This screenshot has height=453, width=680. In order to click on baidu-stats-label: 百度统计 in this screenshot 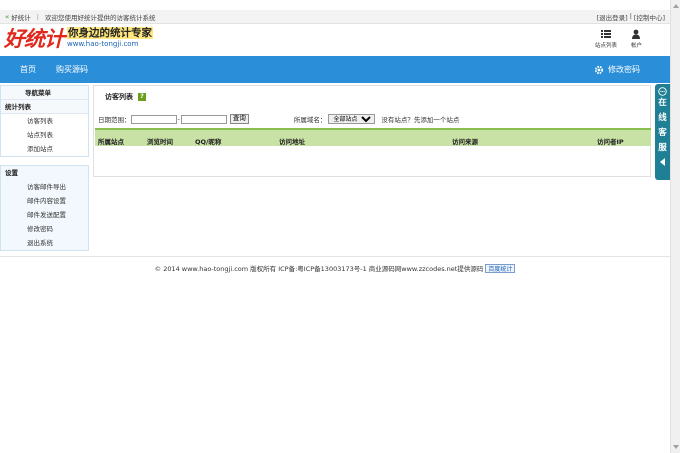, I will do `click(500, 269)`.